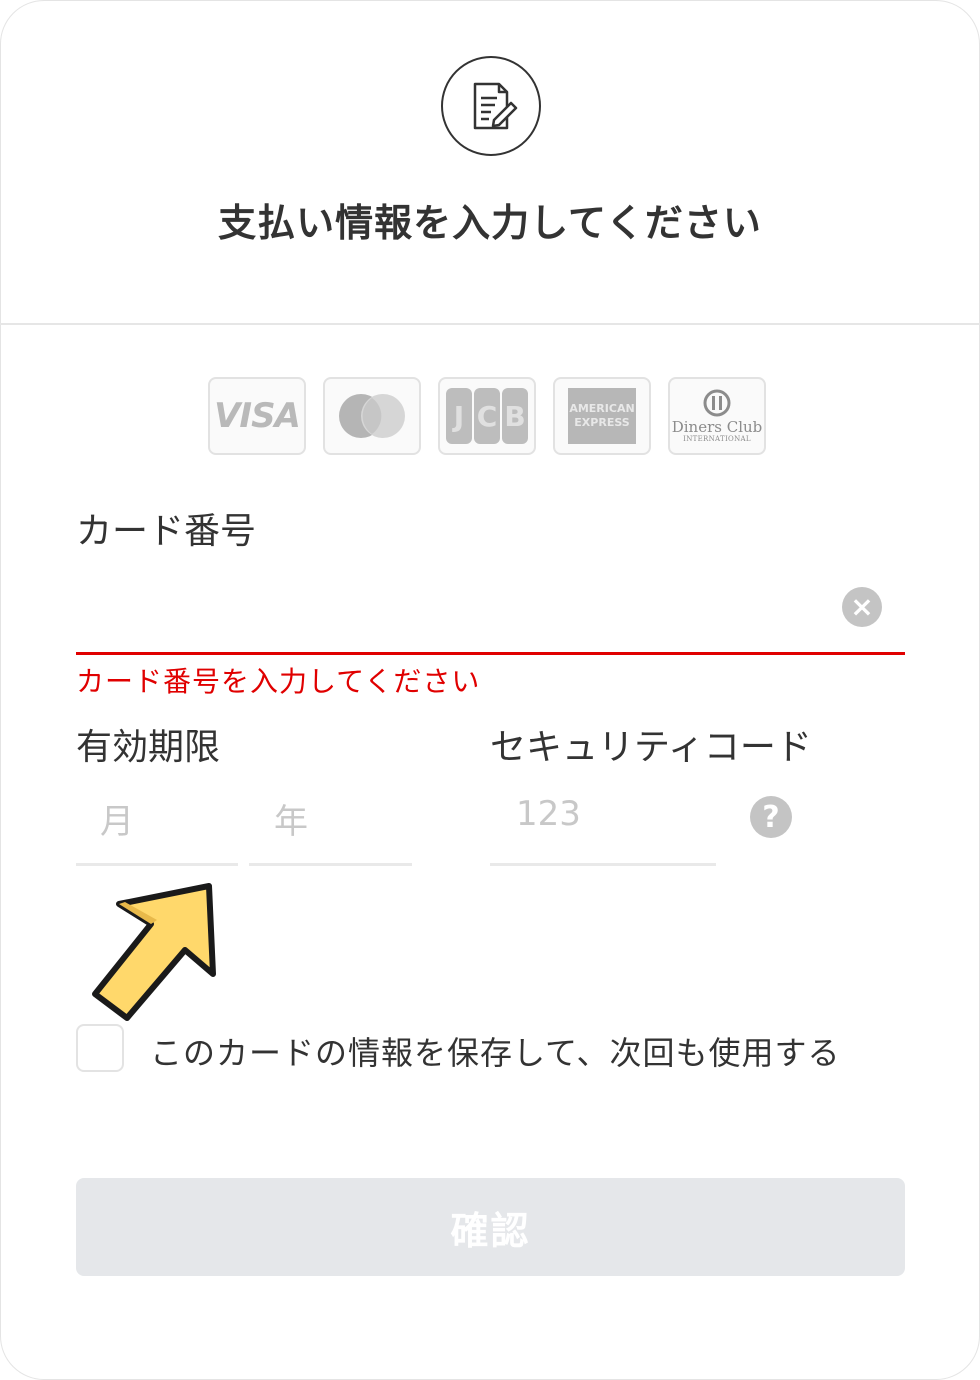  Describe the element at coordinates (717, 439) in the screenshot. I see `diners-sub: INTERNATIONAL` at that location.